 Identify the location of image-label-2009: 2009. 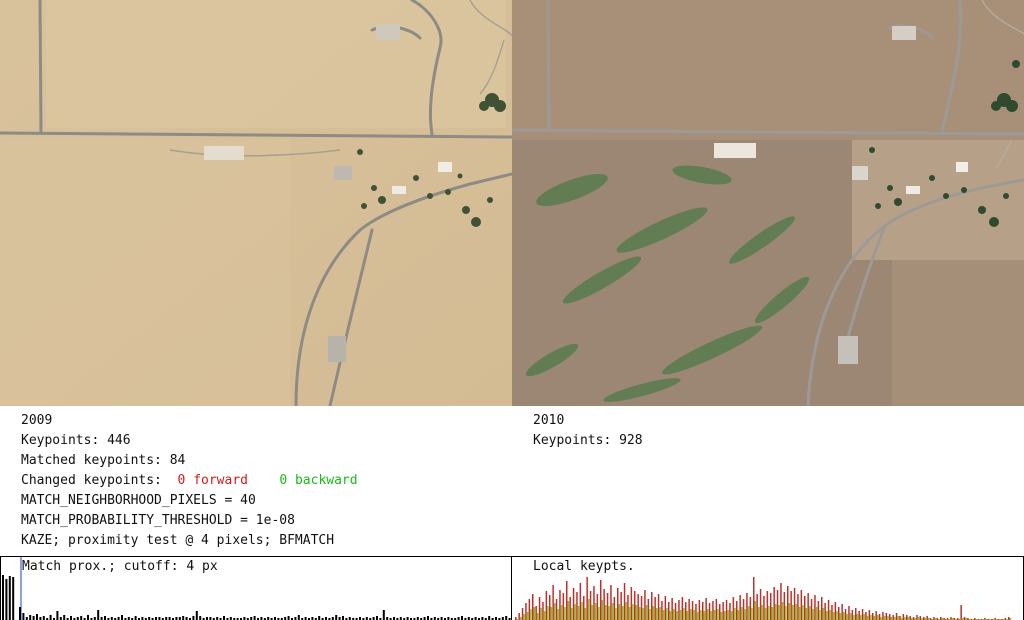
(37, 420).